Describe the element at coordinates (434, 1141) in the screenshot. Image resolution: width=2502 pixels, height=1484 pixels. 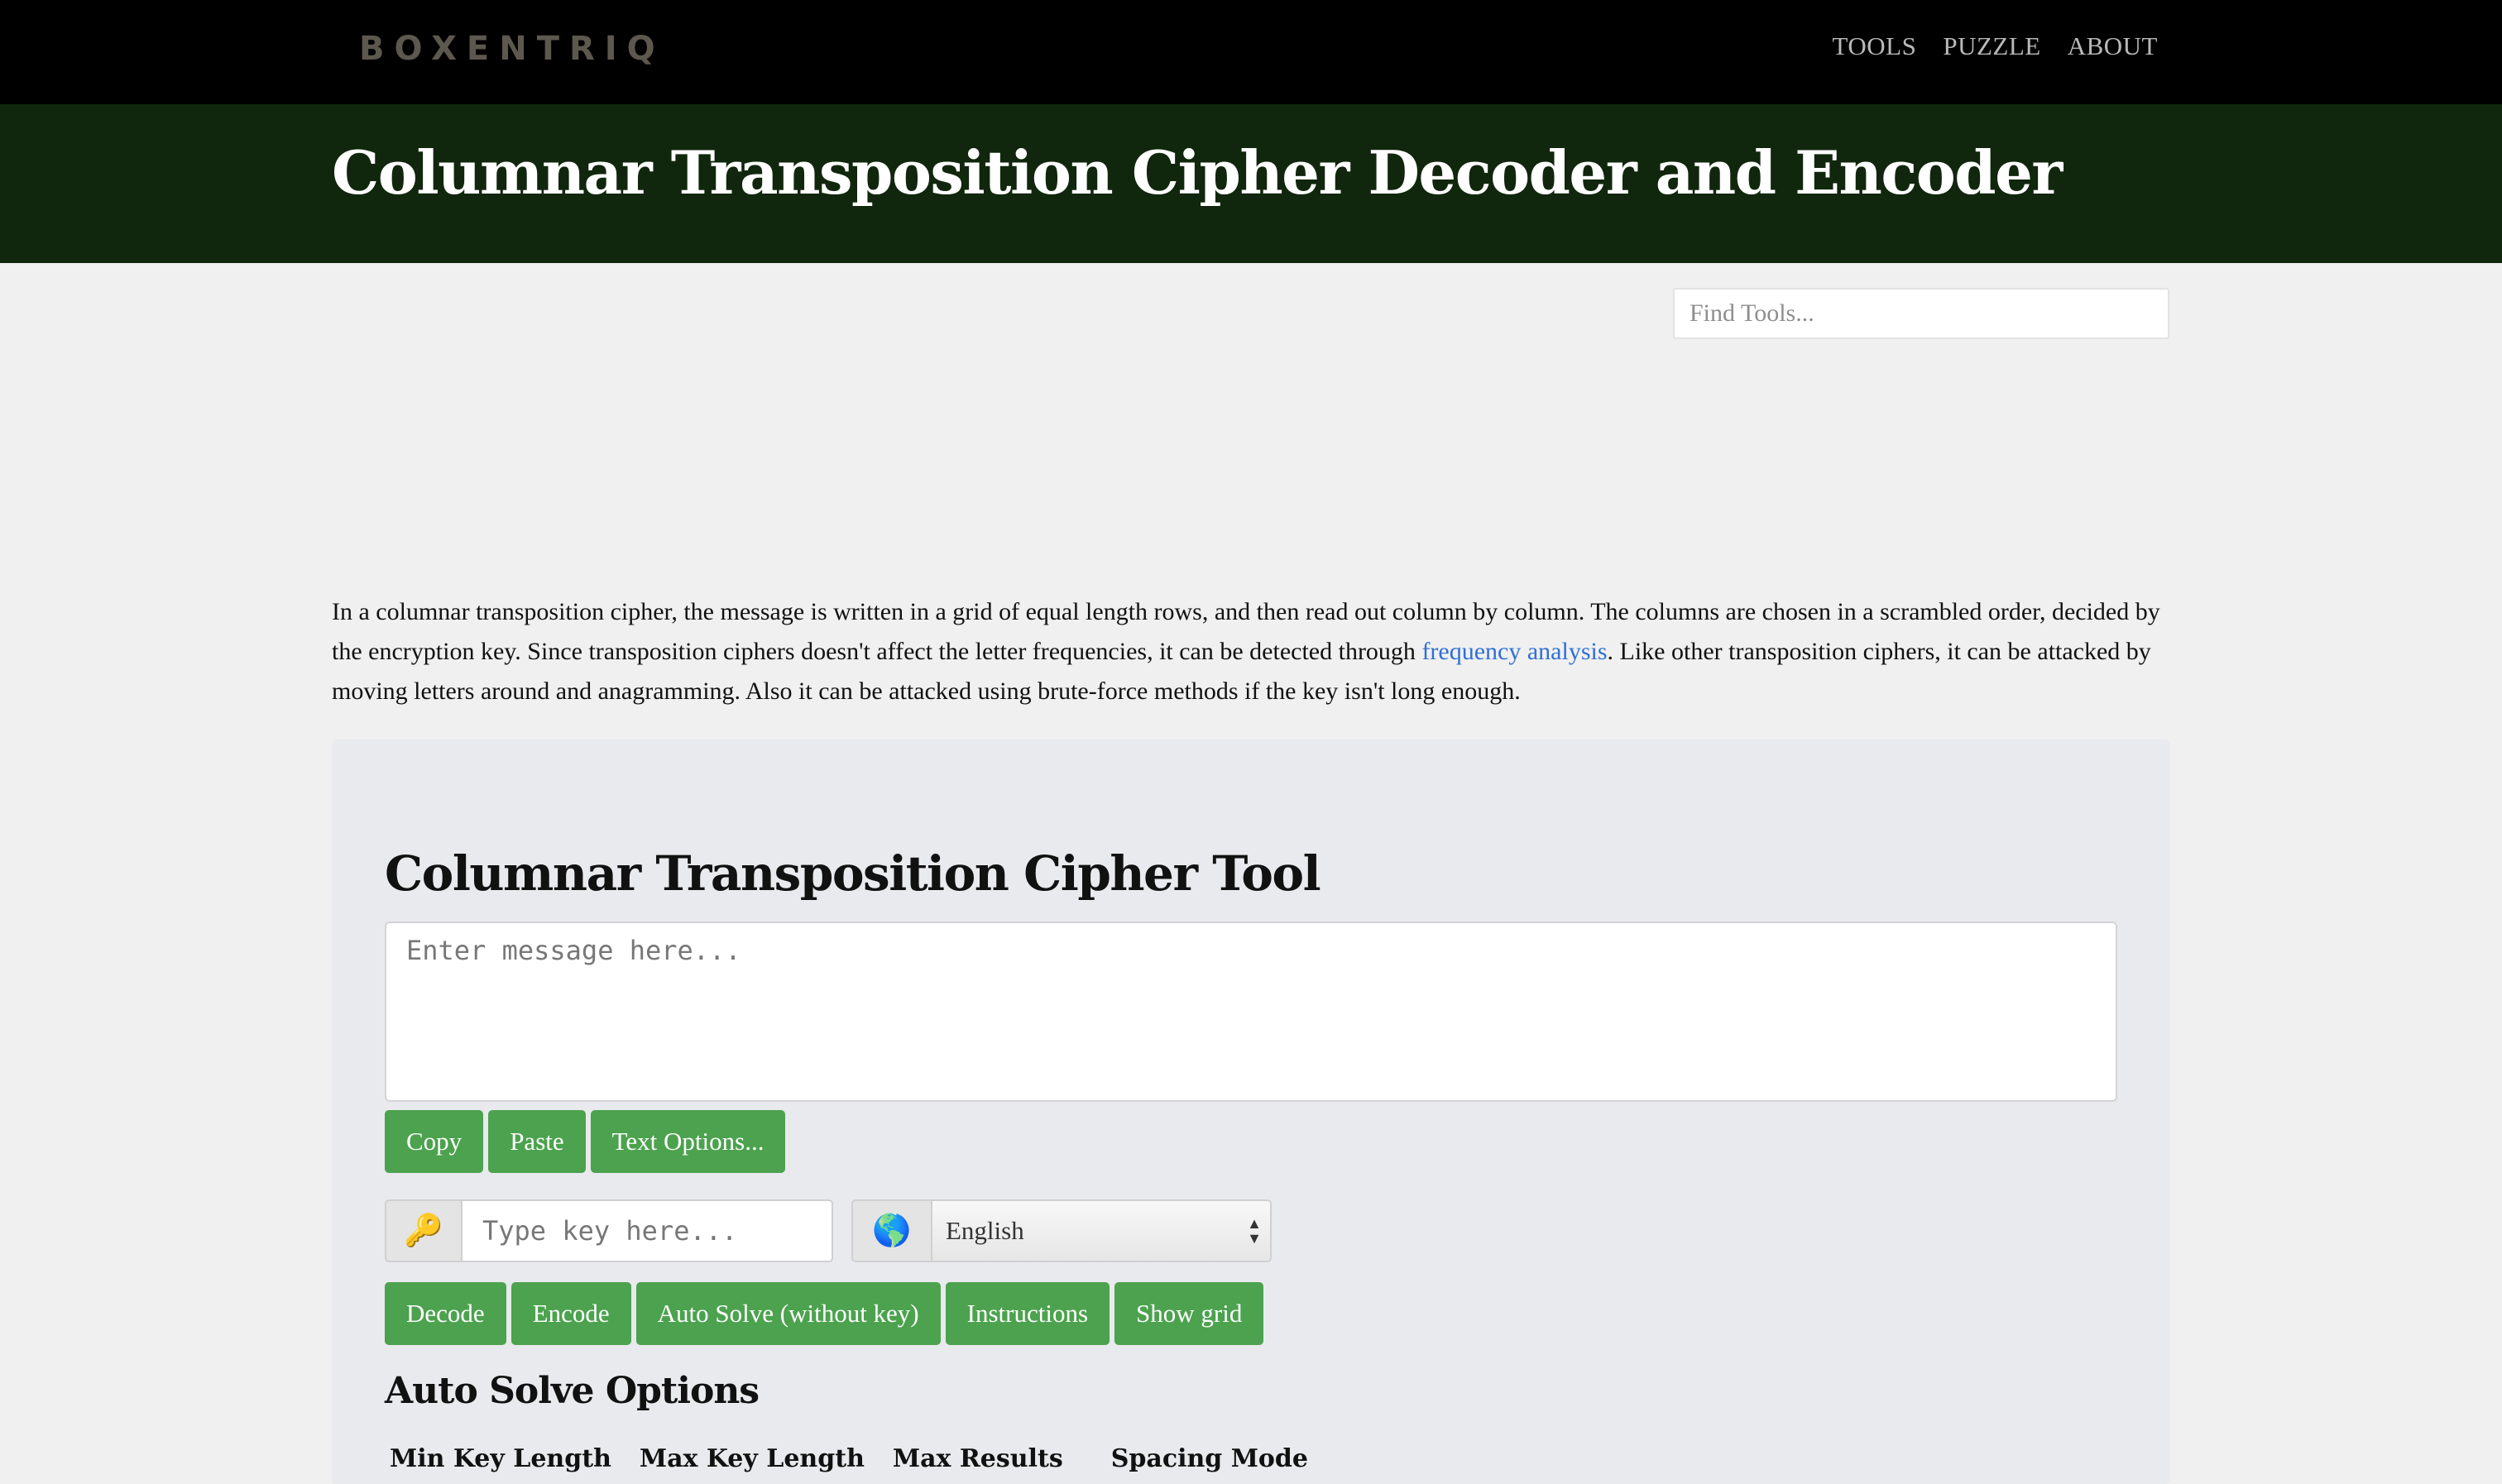
I see `copy-button: Copy` at that location.